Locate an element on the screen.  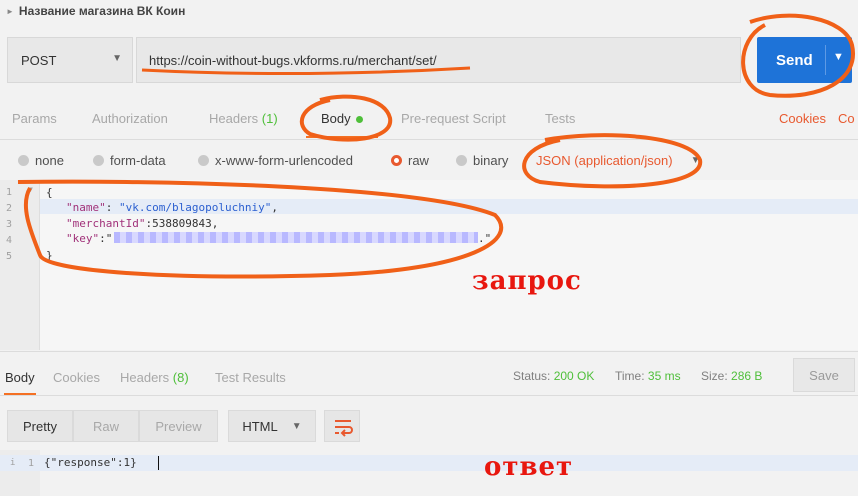
send-divider is located at coordinates (825, 60).